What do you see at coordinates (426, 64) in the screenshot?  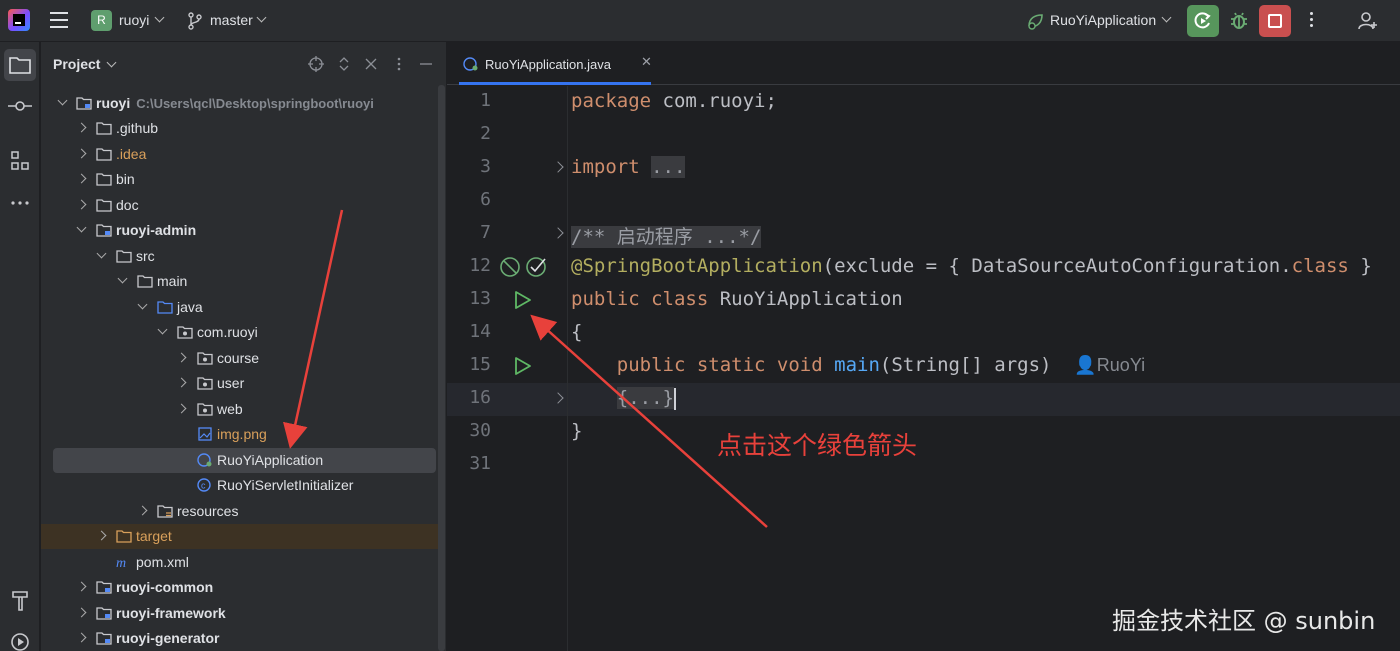 I see `hide-panel-icon` at bounding box center [426, 64].